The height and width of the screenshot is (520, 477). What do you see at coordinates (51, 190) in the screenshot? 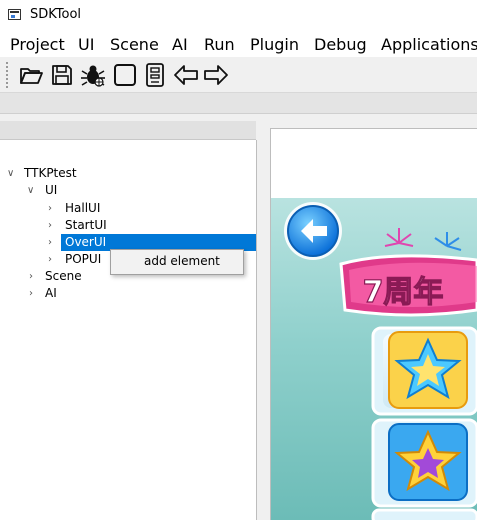
I see `tree-item-label: UI` at bounding box center [51, 190].